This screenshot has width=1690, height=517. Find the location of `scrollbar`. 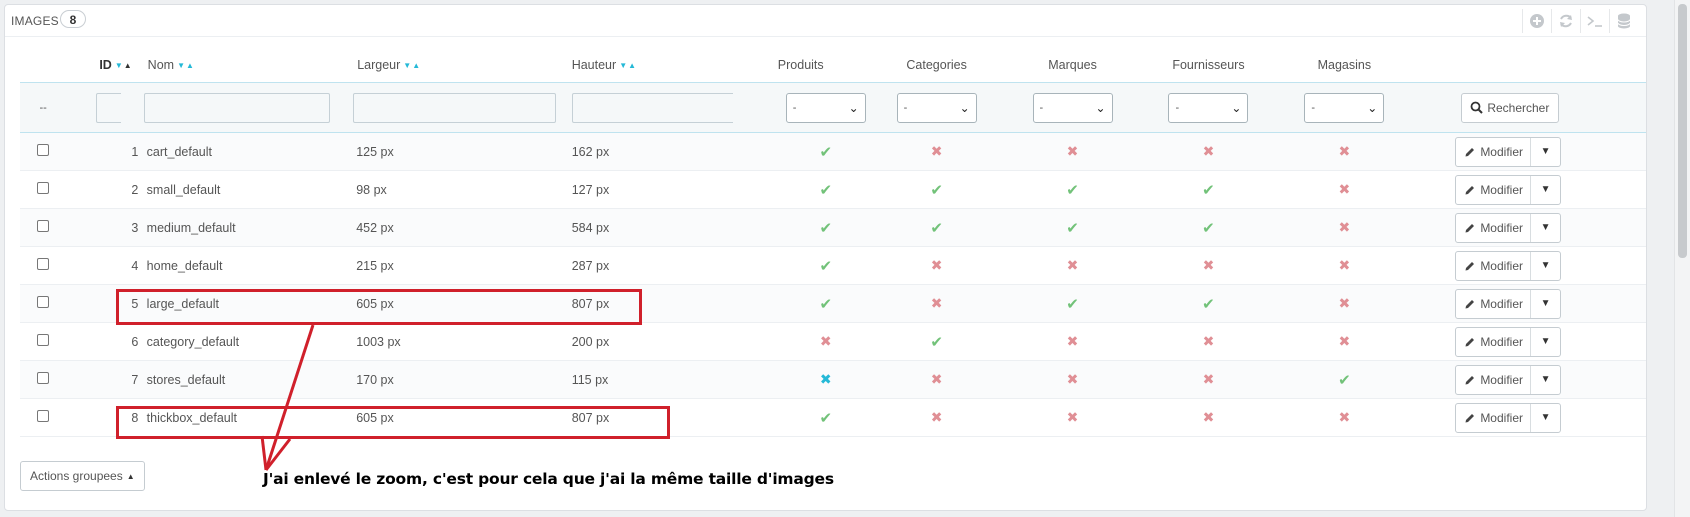

scrollbar is located at coordinates (1682, 258).